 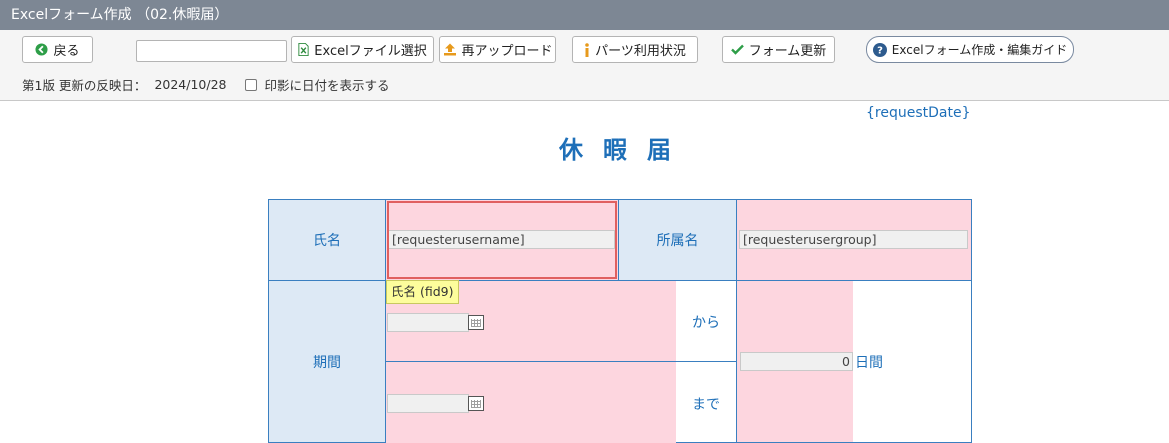 What do you see at coordinates (706, 405) in the screenshot?
I see `to-text: まで` at bounding box center [706, 405].